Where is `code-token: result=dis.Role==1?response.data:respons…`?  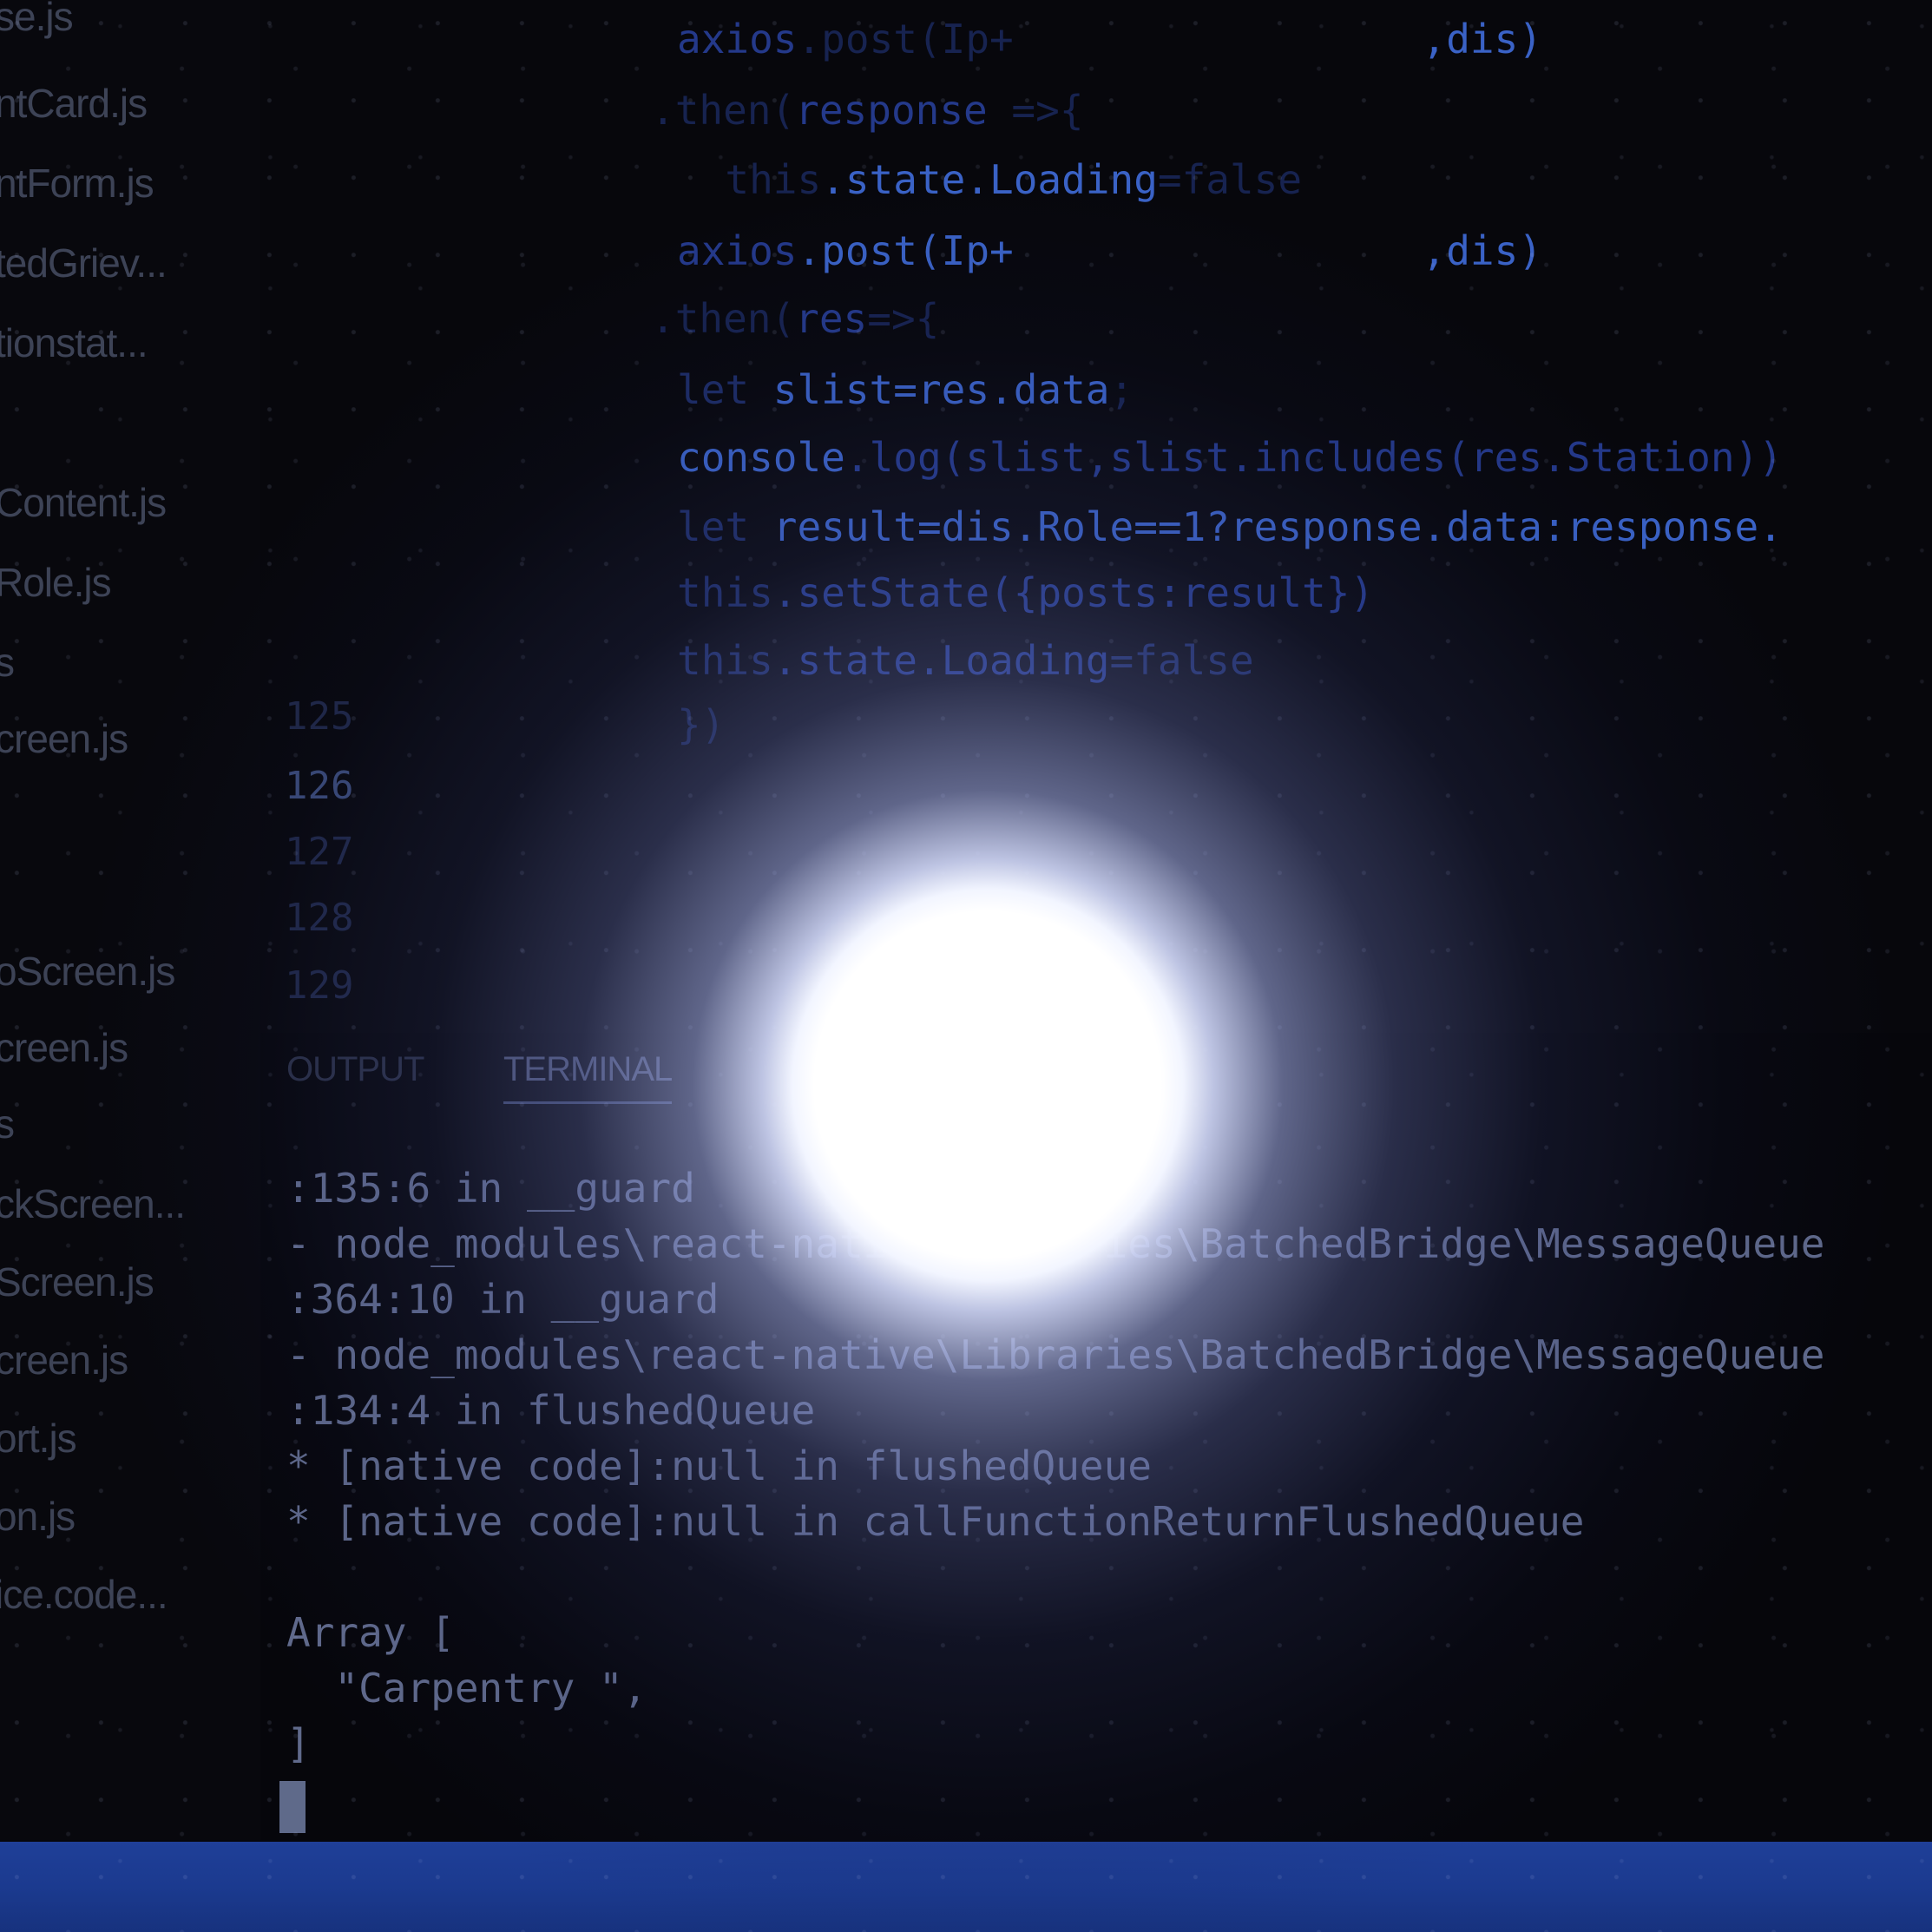
code-token: result=dis.Role==1?response.data:respons… is located at coordinates (1277, 526).